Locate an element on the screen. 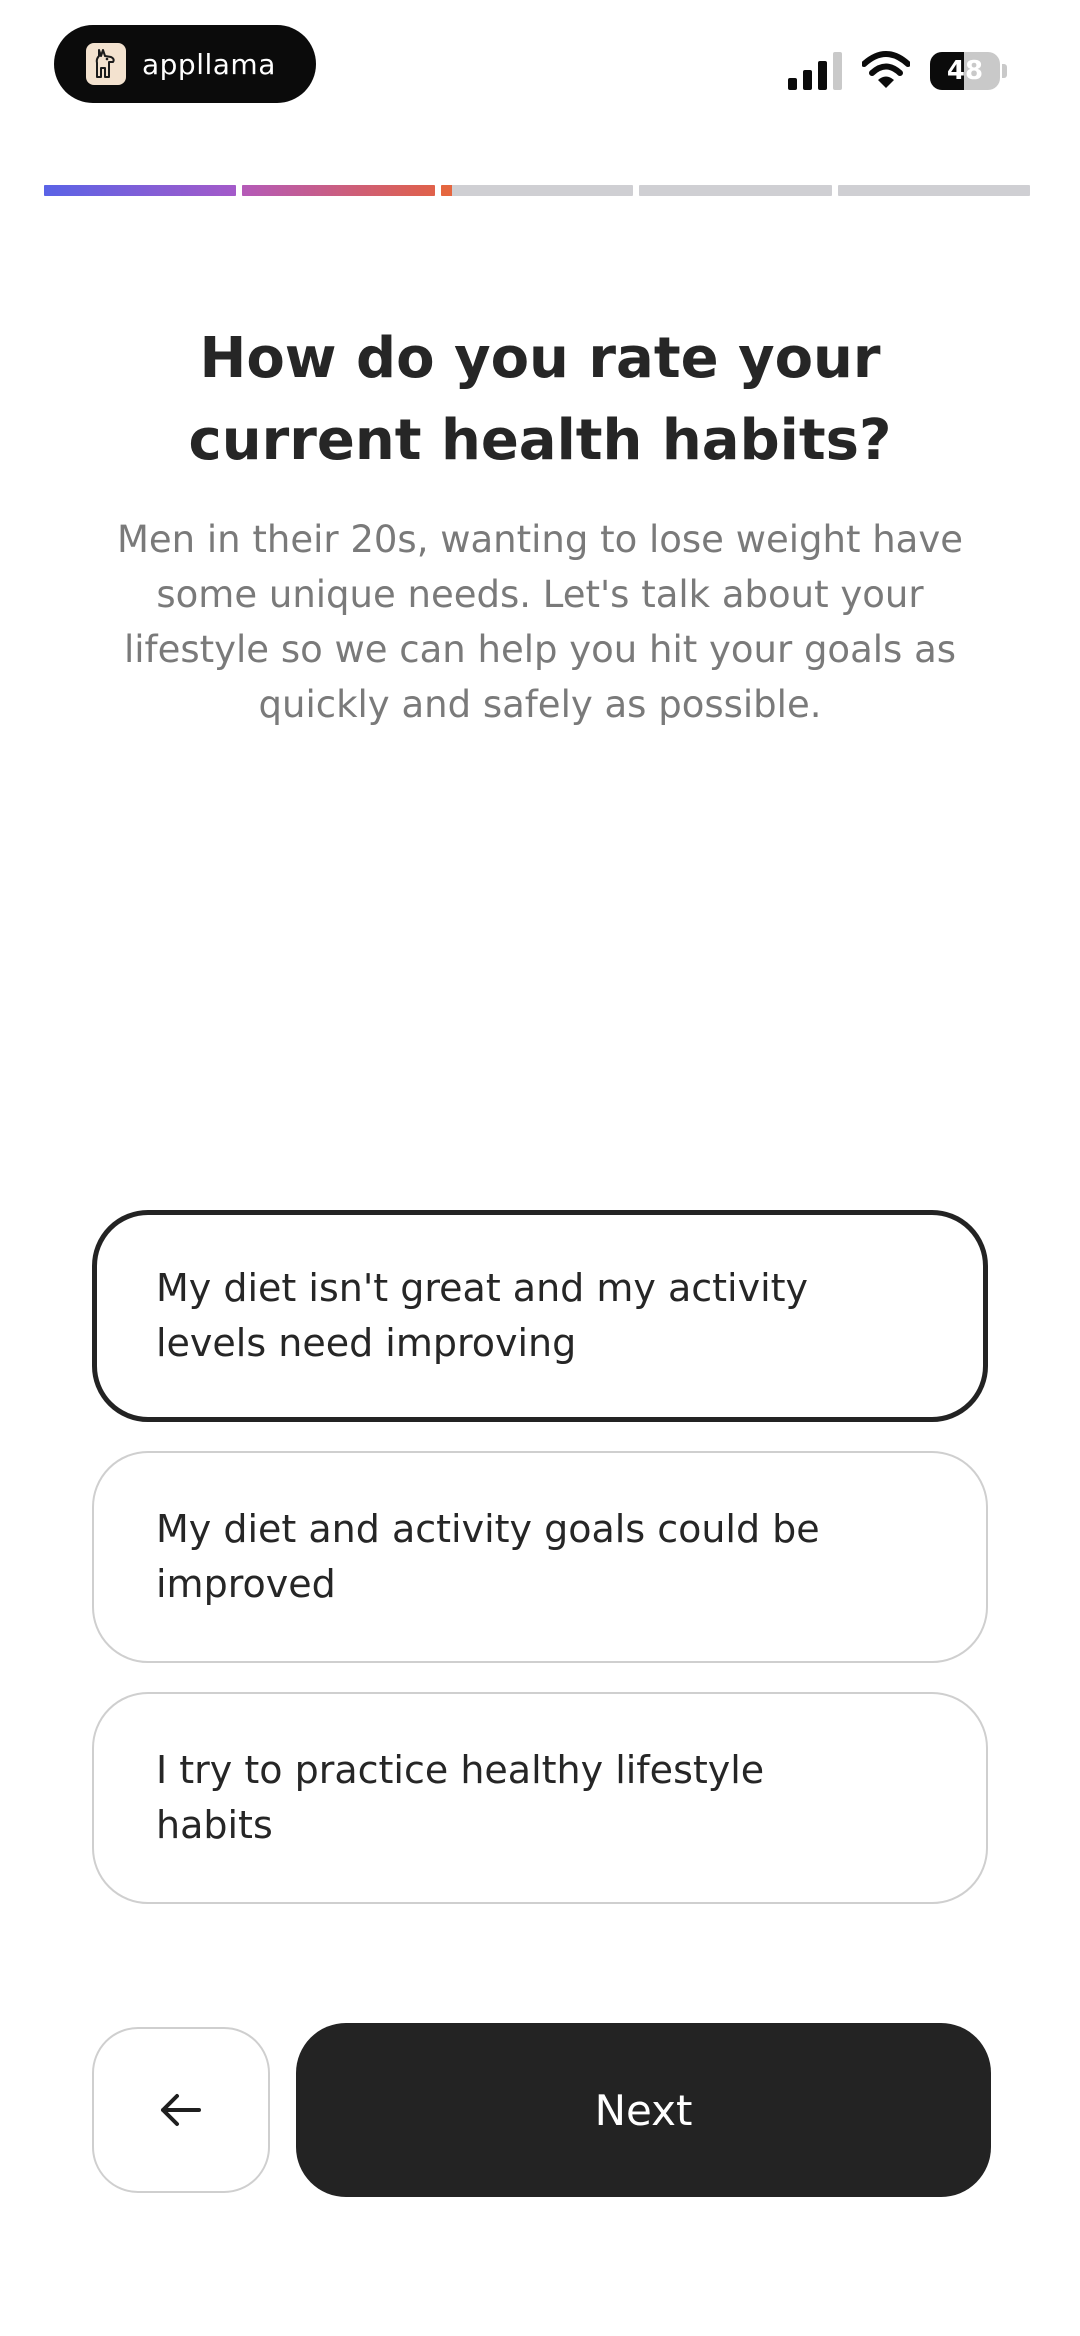  battery-indicator: 48 is located at coordinates (969, 71).